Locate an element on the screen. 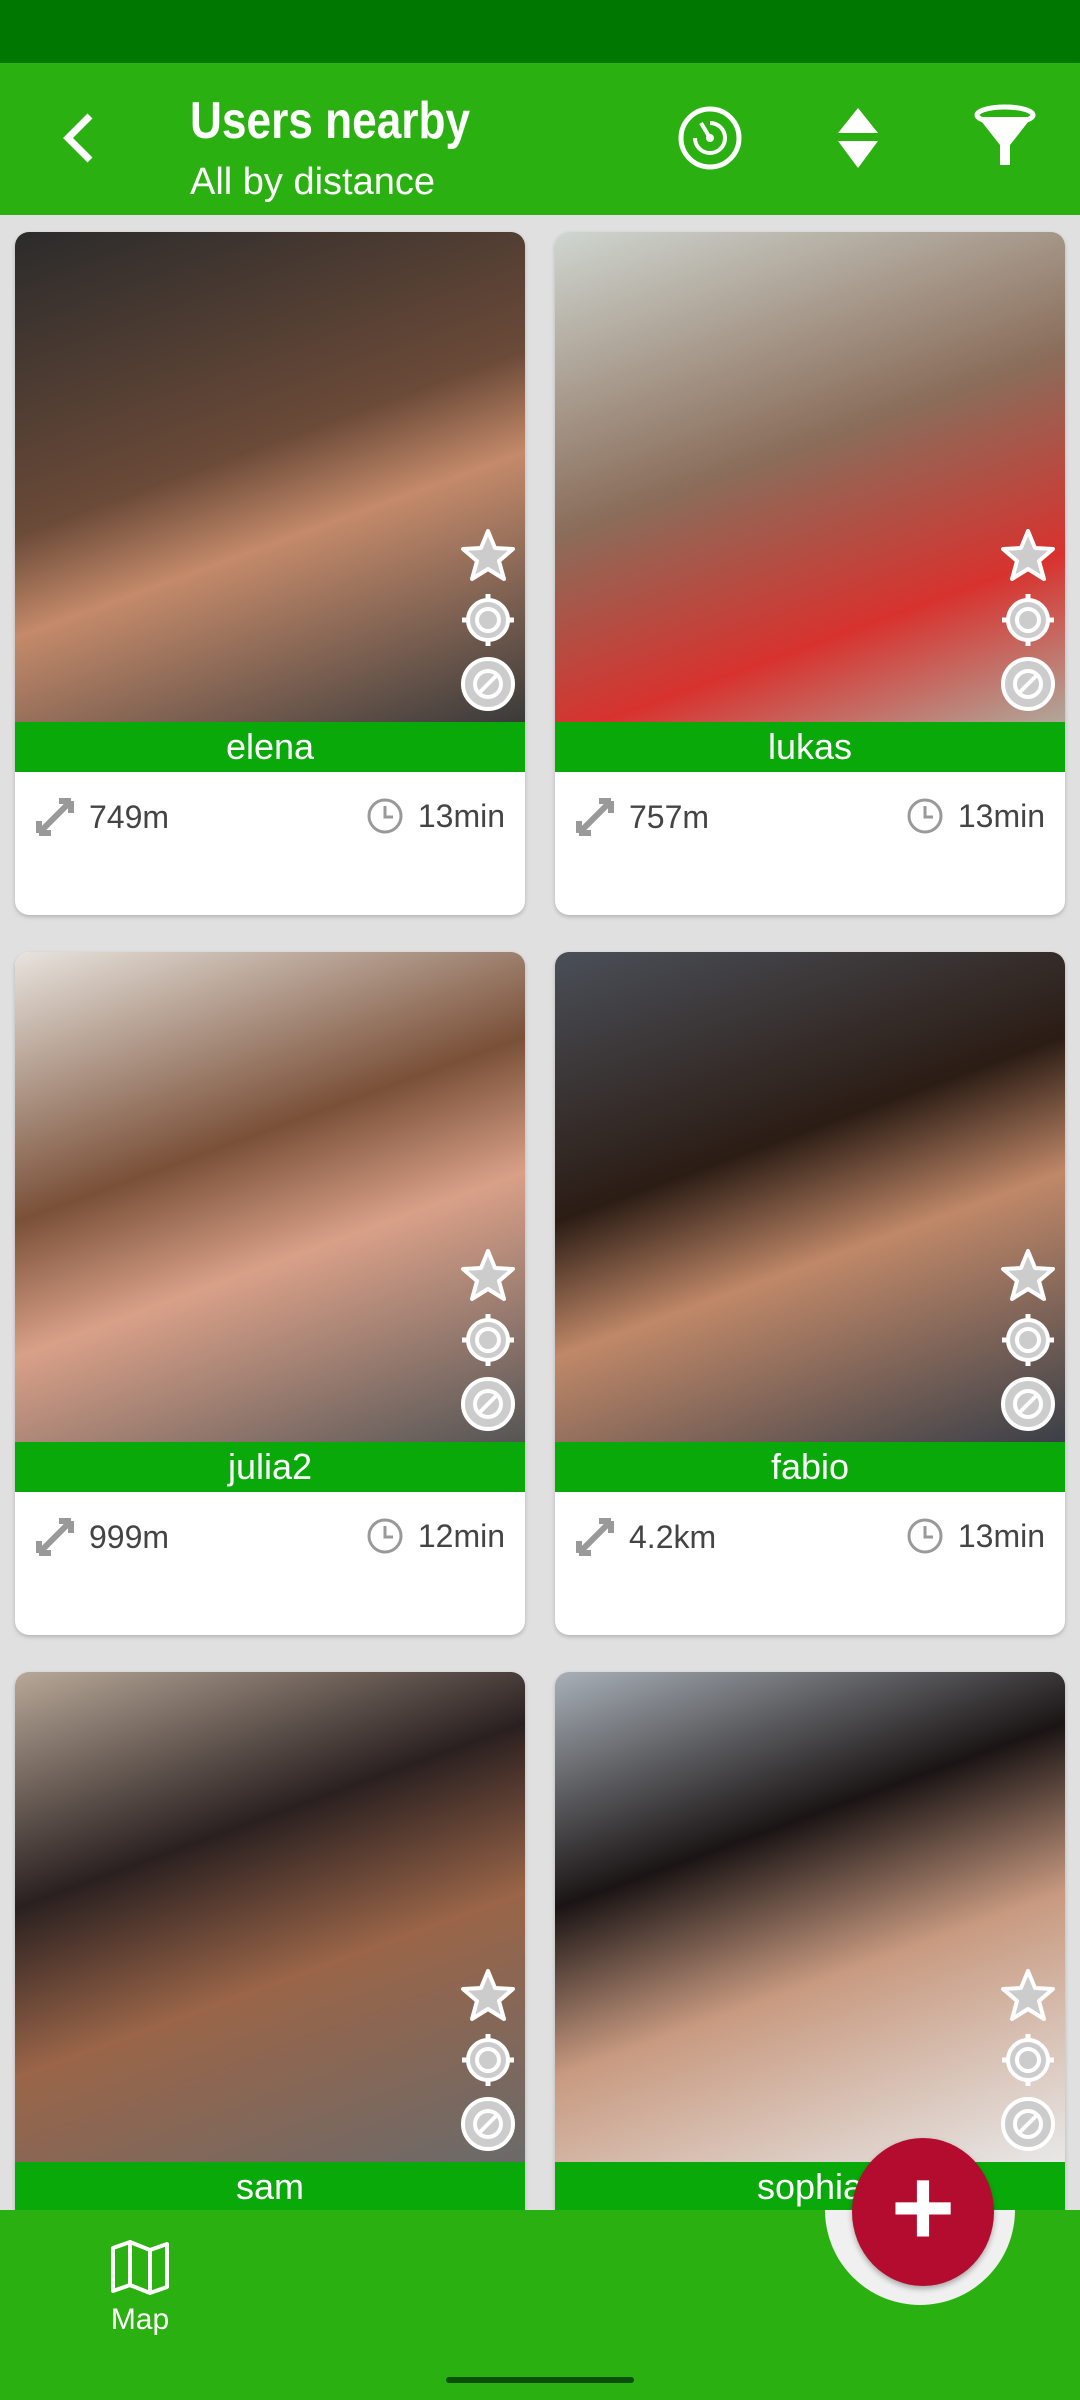 The image size is (1080, 2400). user-name: sam is located at coordinates (270, 2187).